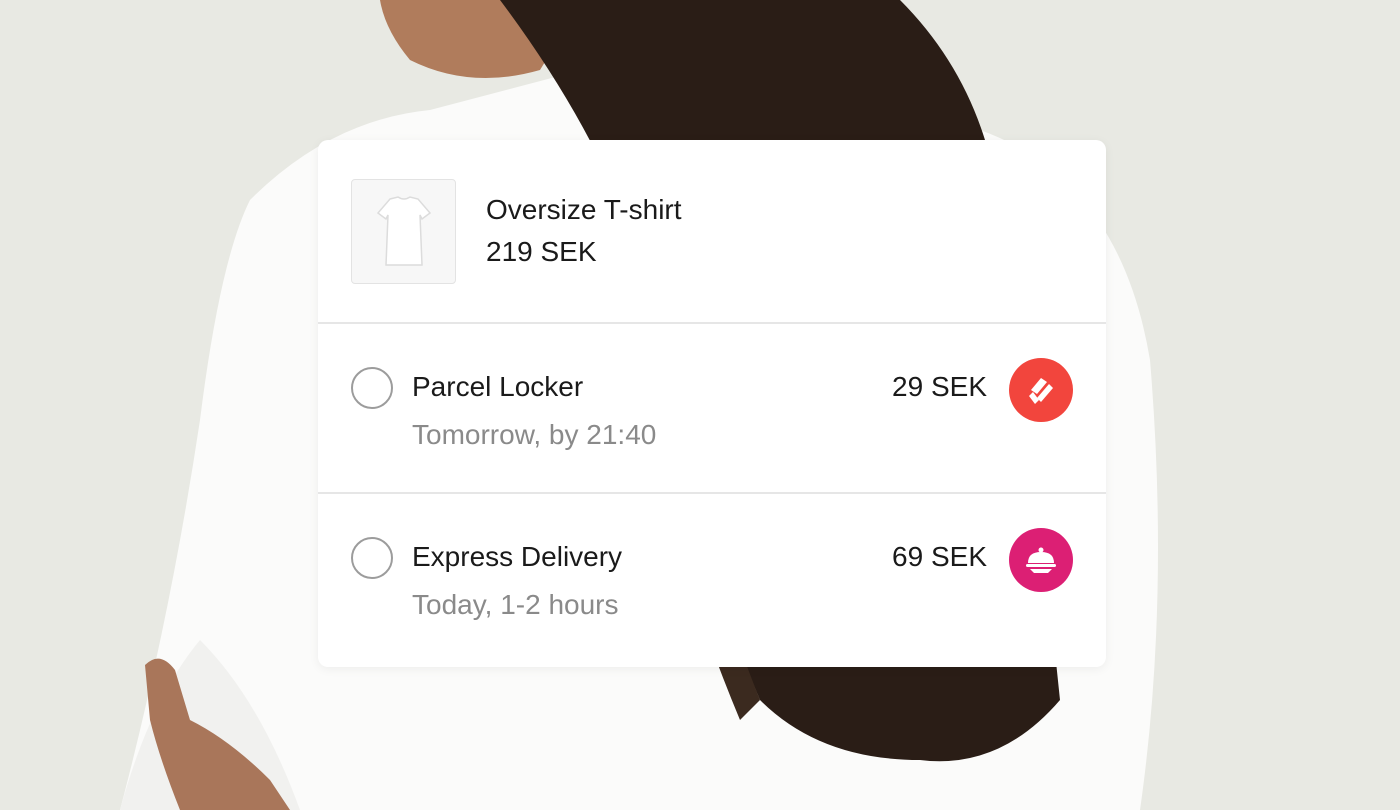  What do you see at coordinates (403, 231) in the screenshot?
I see `tshirt-image` at bounding box center [403, 231].